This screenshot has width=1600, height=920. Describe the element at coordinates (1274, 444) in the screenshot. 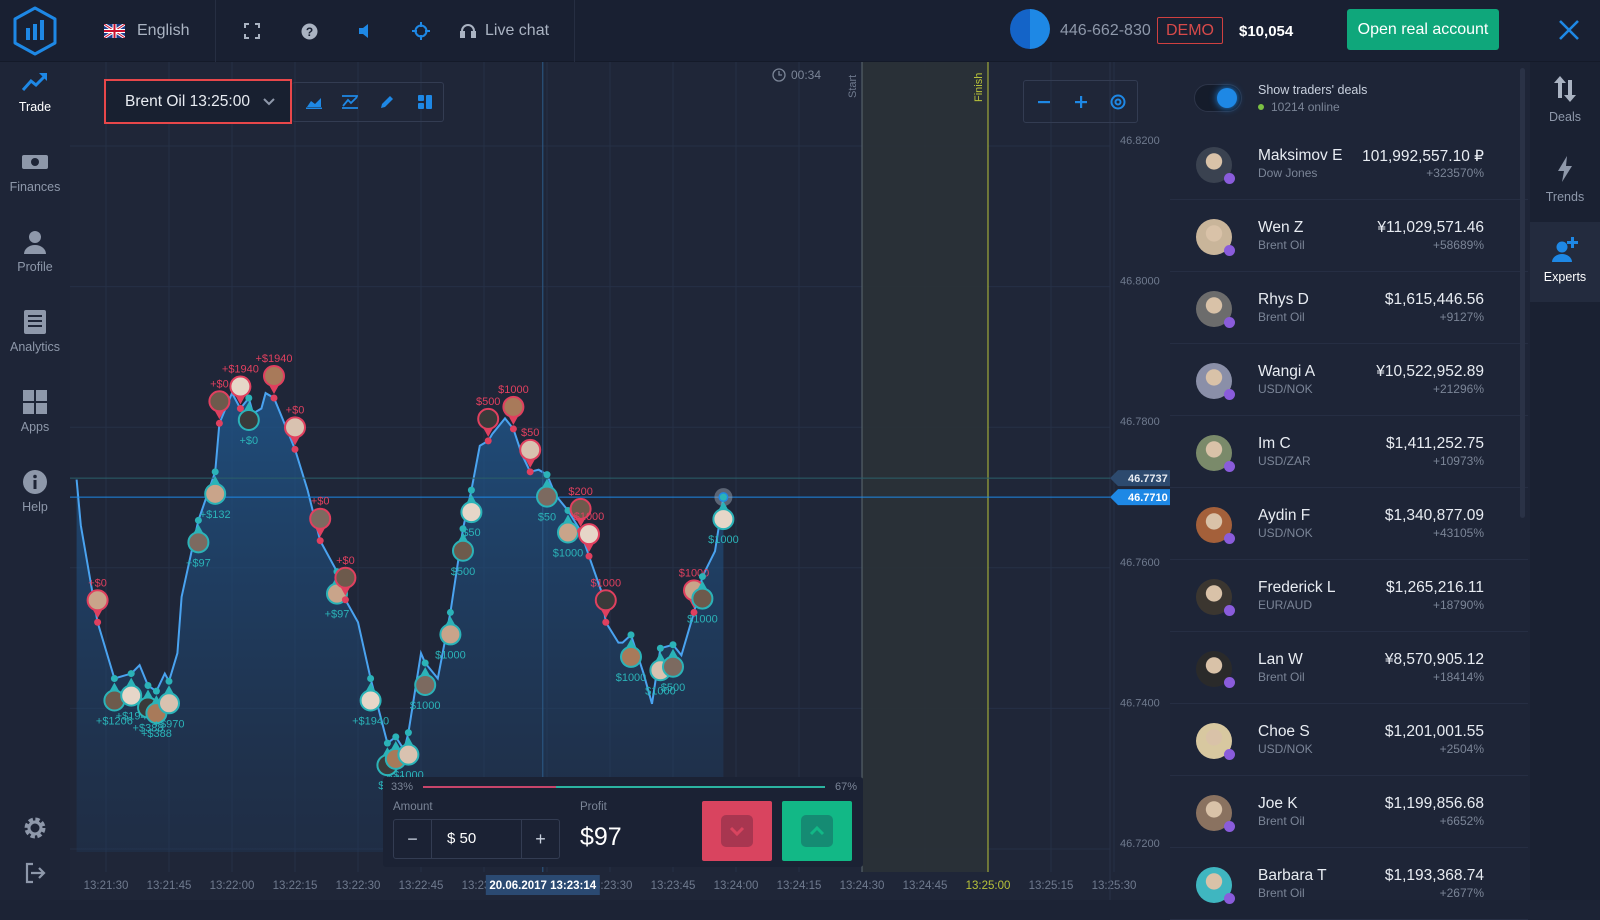

I see `trader-name: Im C` at that location.